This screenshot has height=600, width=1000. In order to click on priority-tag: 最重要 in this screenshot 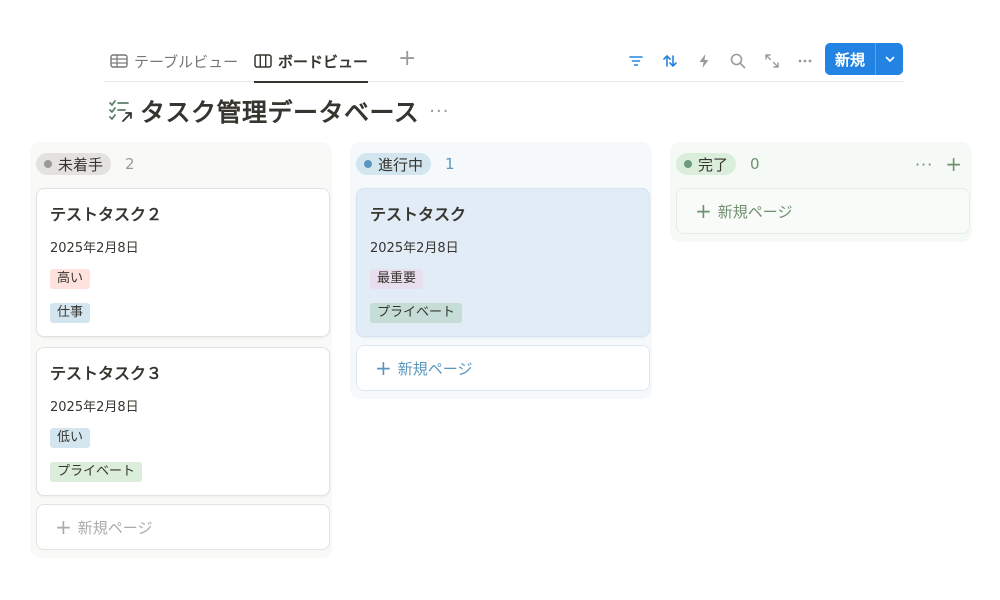, I will do `click(397, 279)`.